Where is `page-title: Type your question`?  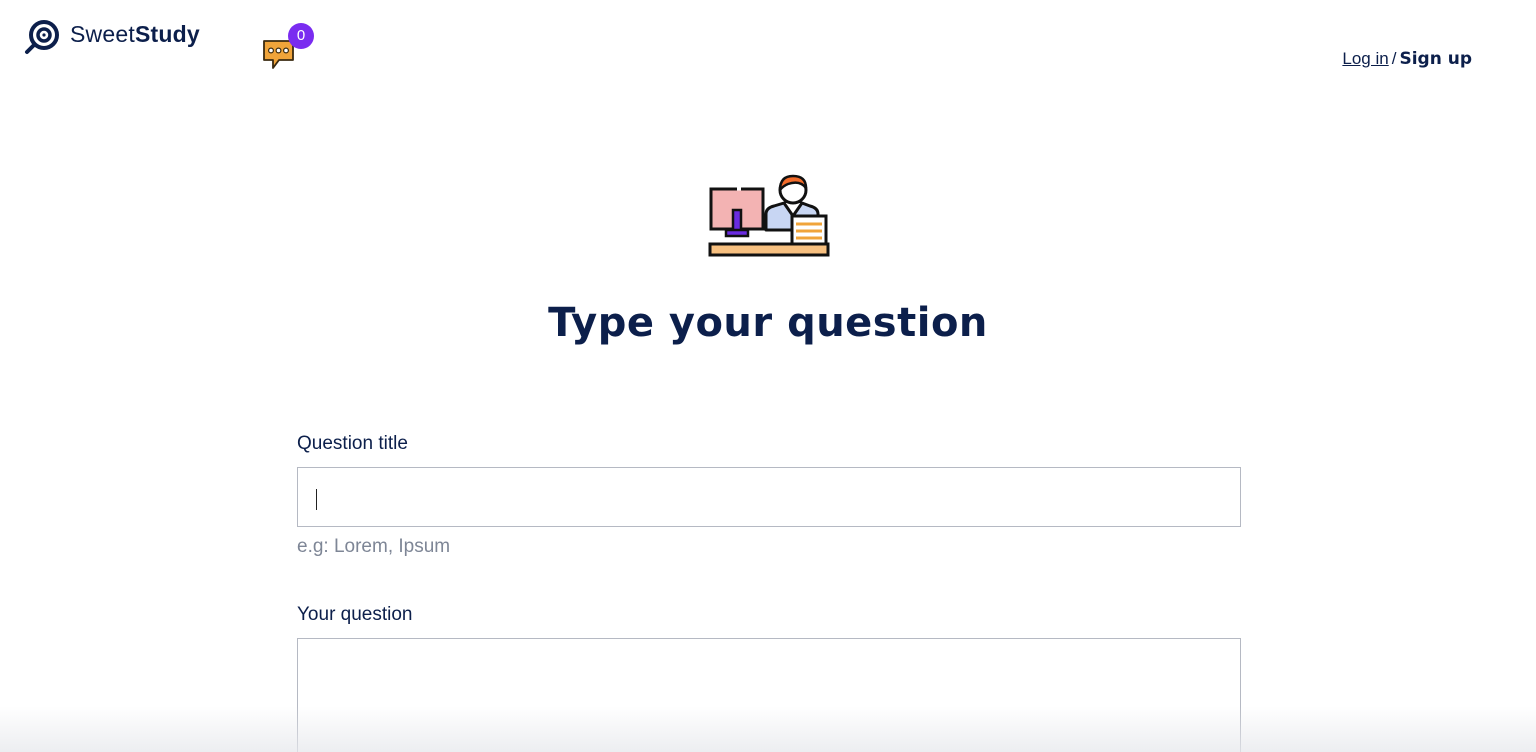 page-title: Type your question is located at coordinates (768, 323).